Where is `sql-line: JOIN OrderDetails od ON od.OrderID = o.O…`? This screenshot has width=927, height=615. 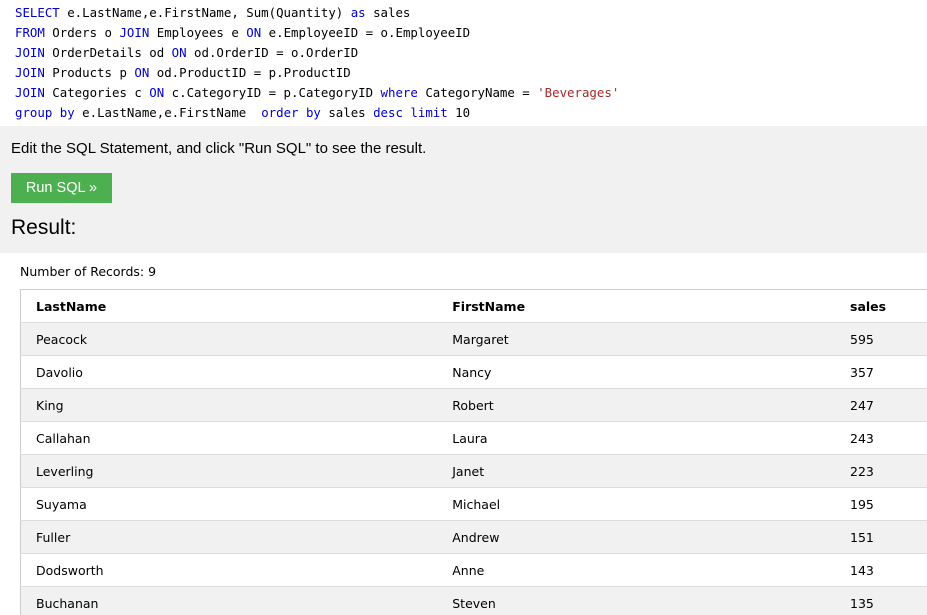
sql-line: JOIN OrderDetails od ON od.OrderID = o.O… is located at coordinates (463, 53).